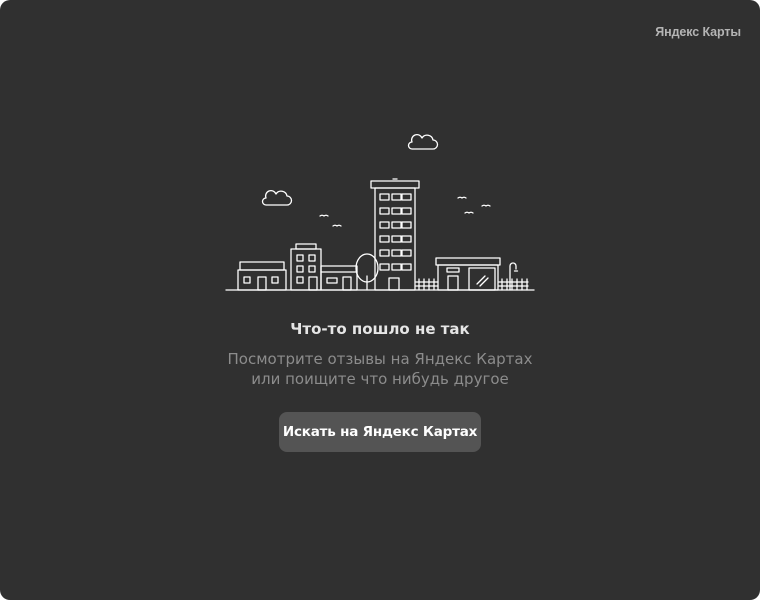 Image resolution: width=760 pixels, height=600 pixels. What do you see at coordinates (698, 32) in the screenshot?
I see `yandex-maps-logo: Яндекс Карты` at bounding box center [698, 32].